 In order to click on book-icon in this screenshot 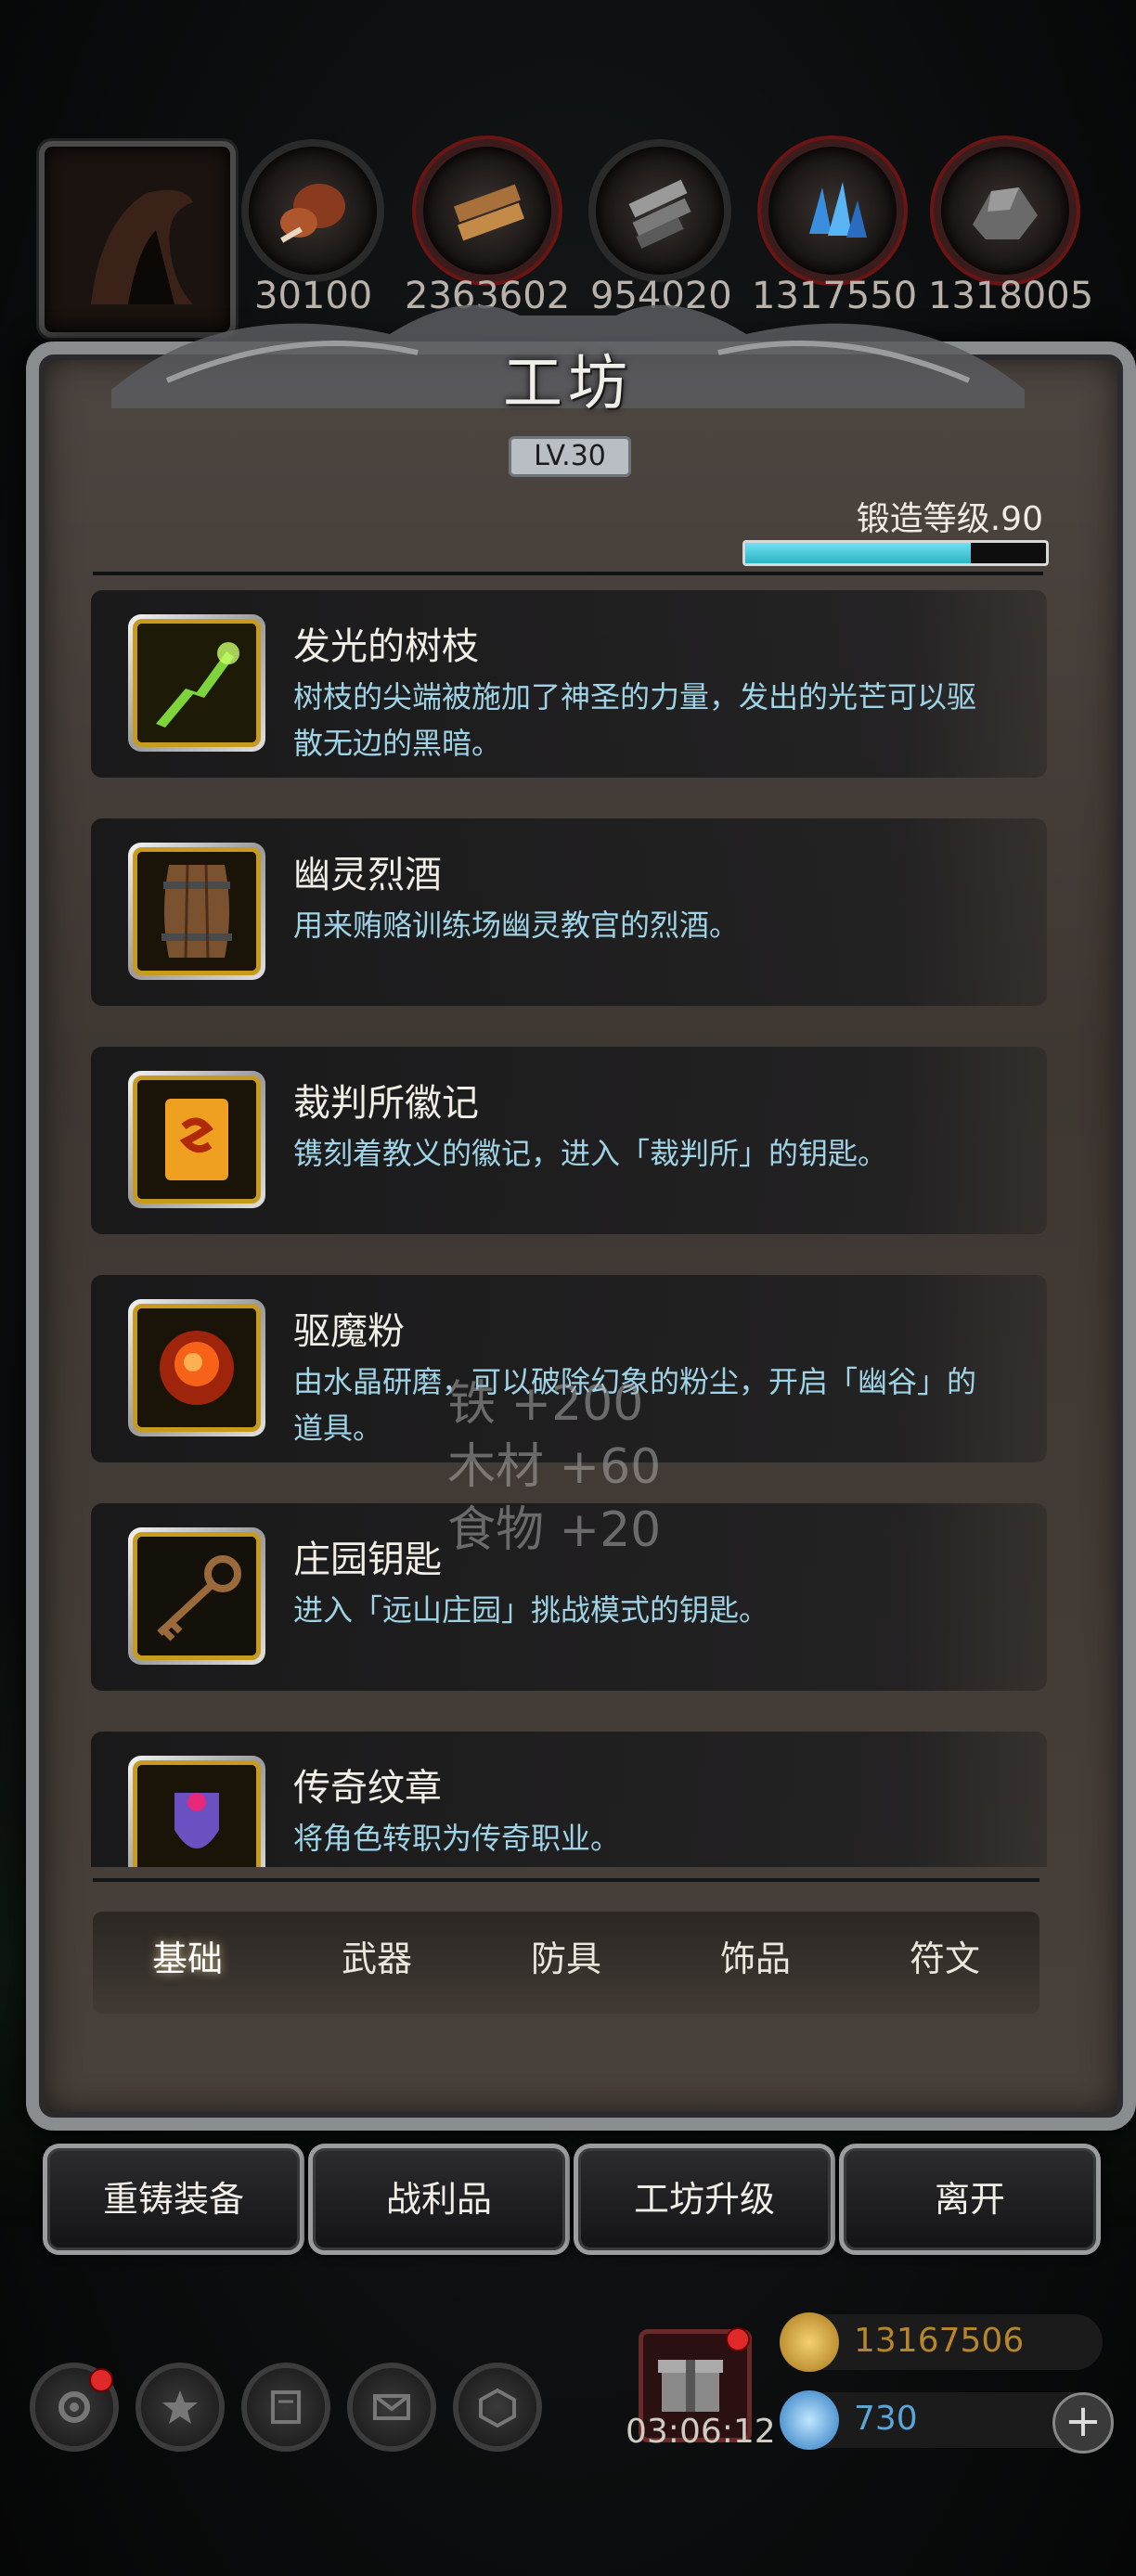, I will do `click(286, 2407)`.